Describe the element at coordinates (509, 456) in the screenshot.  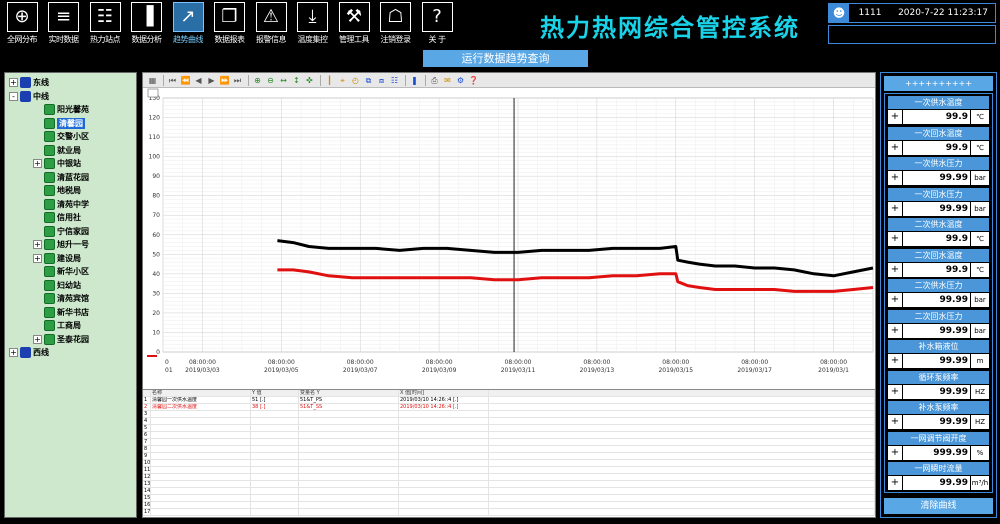
I see `table-row: 9` at that location.